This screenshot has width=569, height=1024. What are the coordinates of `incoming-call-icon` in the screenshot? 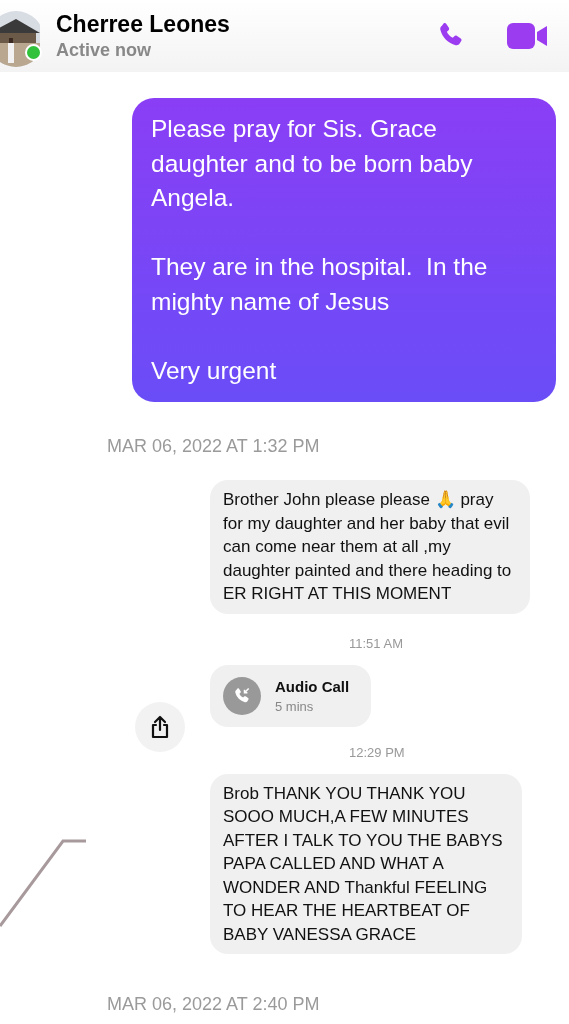 It's located at (242, 695).